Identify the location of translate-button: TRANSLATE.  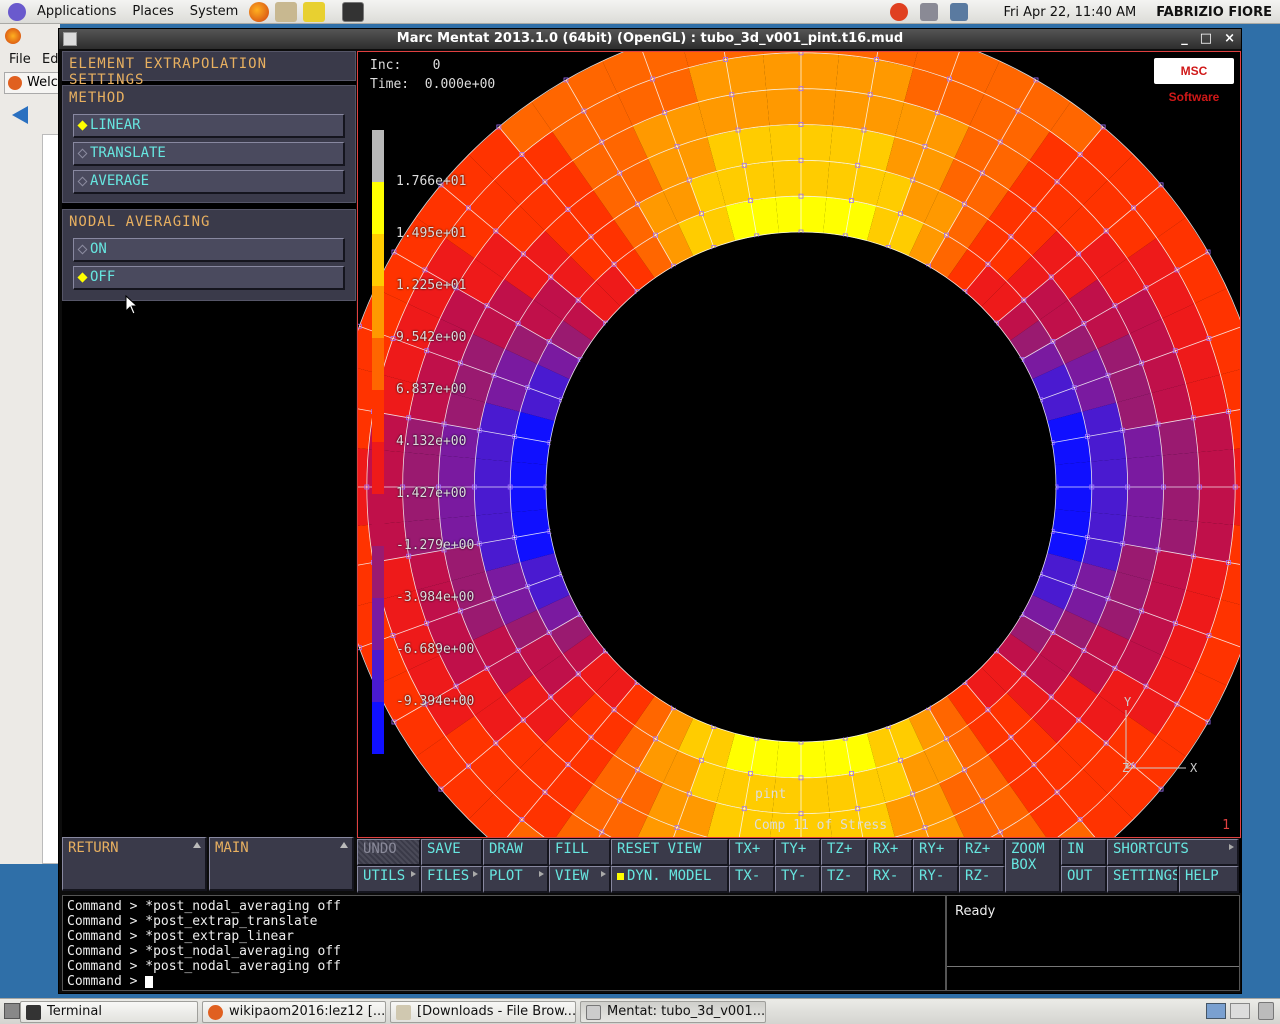
(209, 154).